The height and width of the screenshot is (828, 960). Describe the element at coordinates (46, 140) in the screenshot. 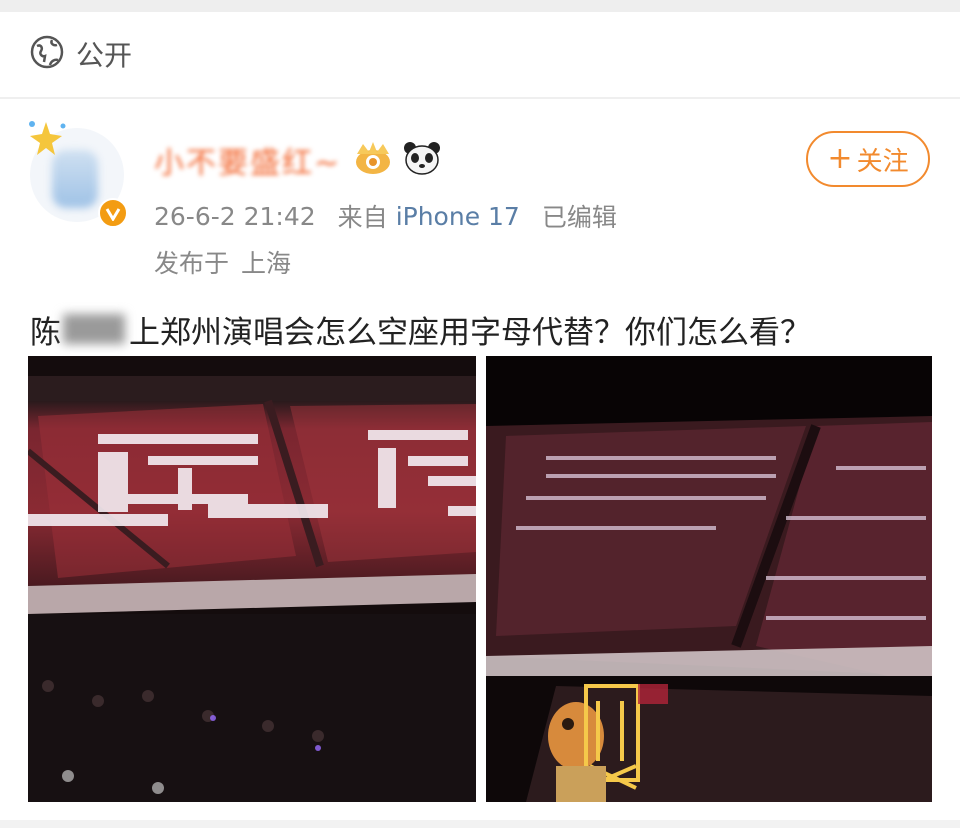

I see `sparkle-icon` at that location.